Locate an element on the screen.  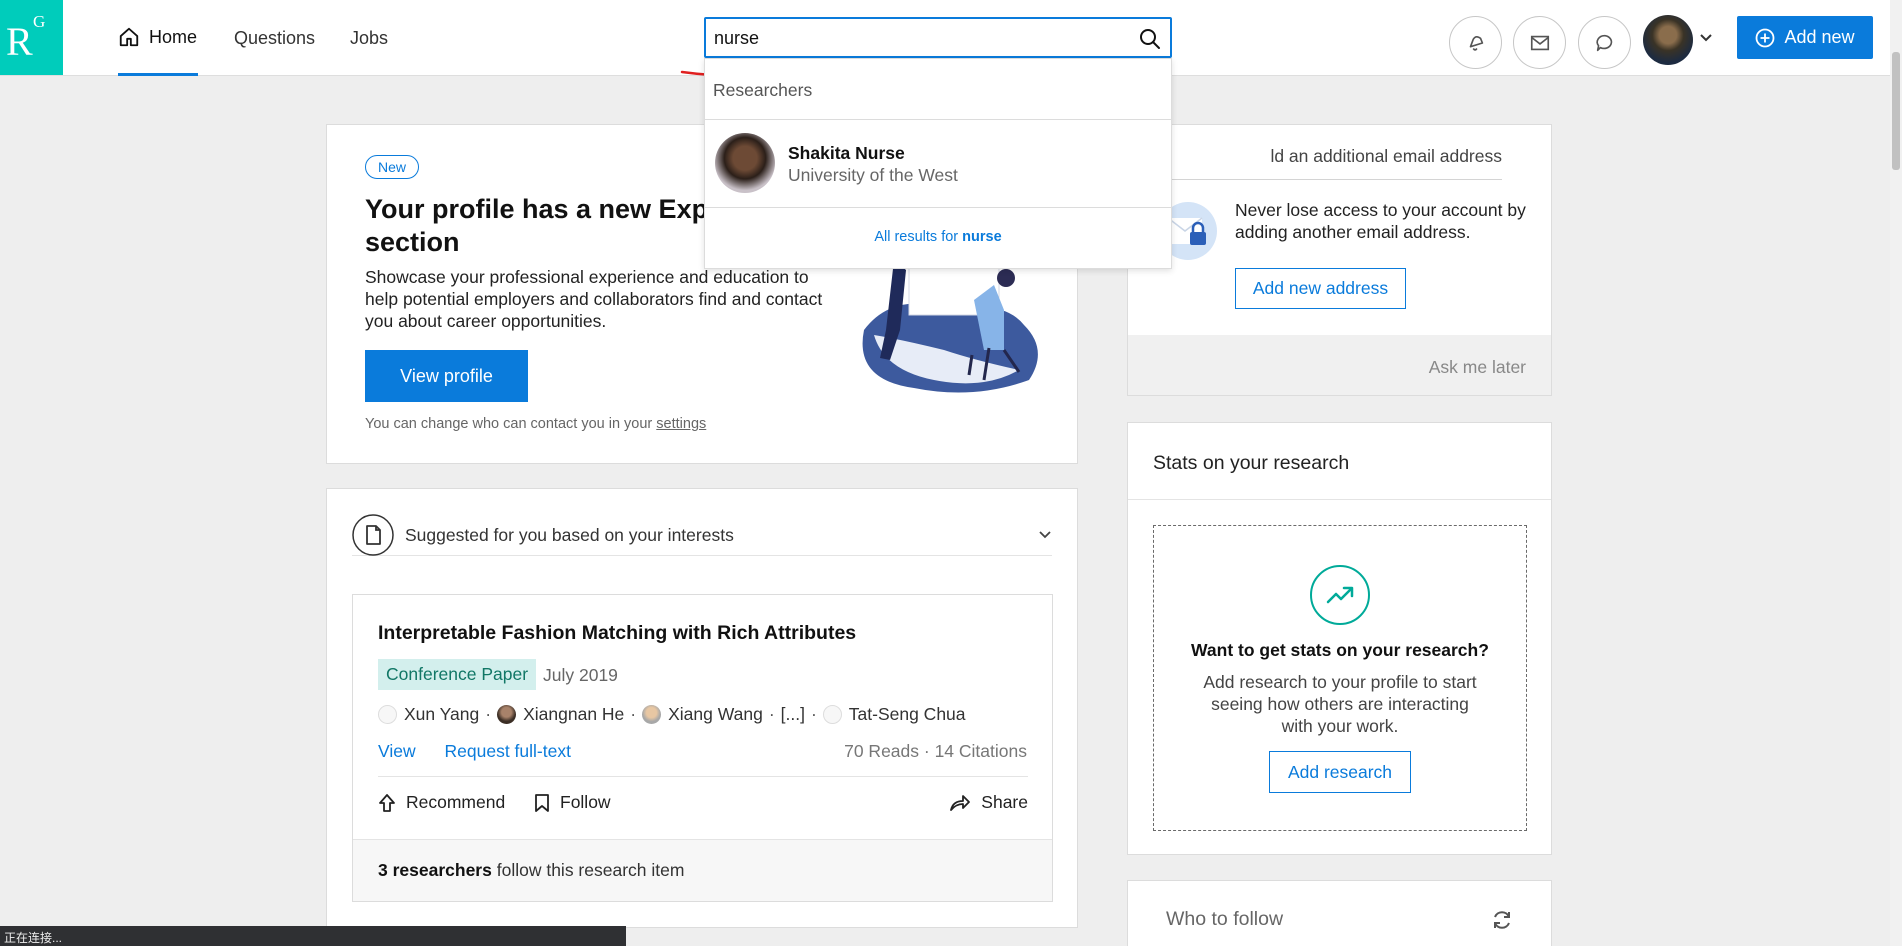
researchgate-logo: R G is located at coordinates (31, 37).